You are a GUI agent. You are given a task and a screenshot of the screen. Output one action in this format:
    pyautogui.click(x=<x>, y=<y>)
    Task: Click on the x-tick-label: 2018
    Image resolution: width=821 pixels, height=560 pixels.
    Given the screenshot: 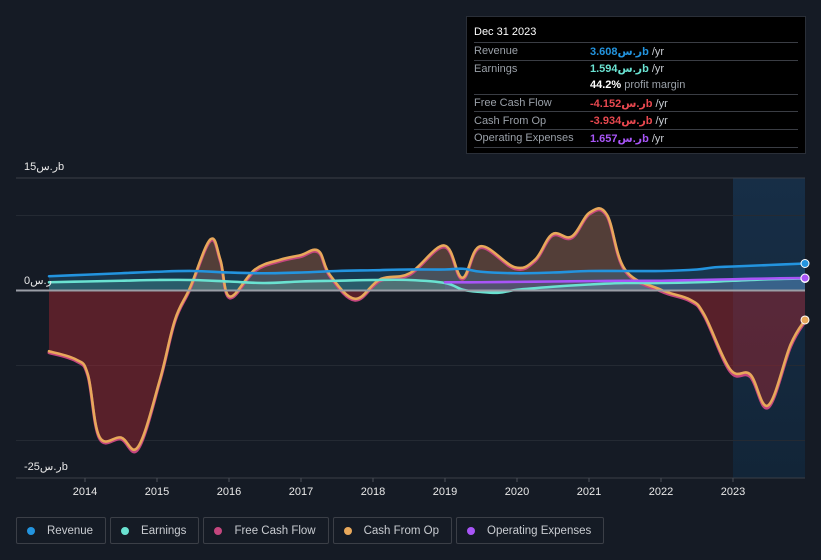 What is the action you would take?
    pyautogui.click(x=373, y=492)
    